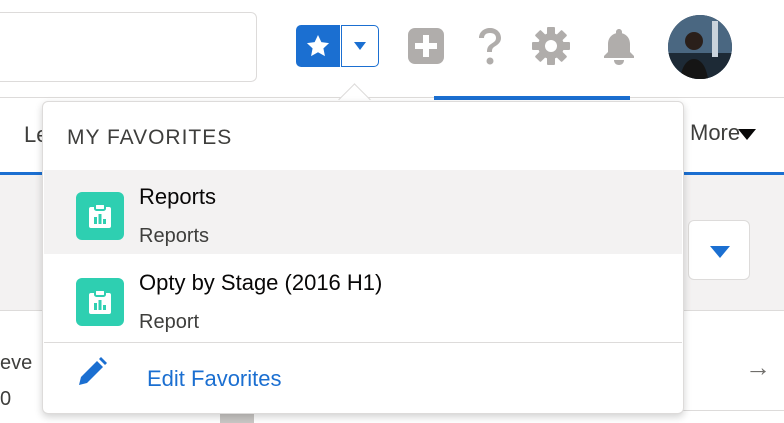 The width and height of the screenshot is (784, 423). What do you see at coordinates (214, 379) in the screenshot?
I see `edit-favorites-link: Edit Favorites` at bounding box center [214, 379].